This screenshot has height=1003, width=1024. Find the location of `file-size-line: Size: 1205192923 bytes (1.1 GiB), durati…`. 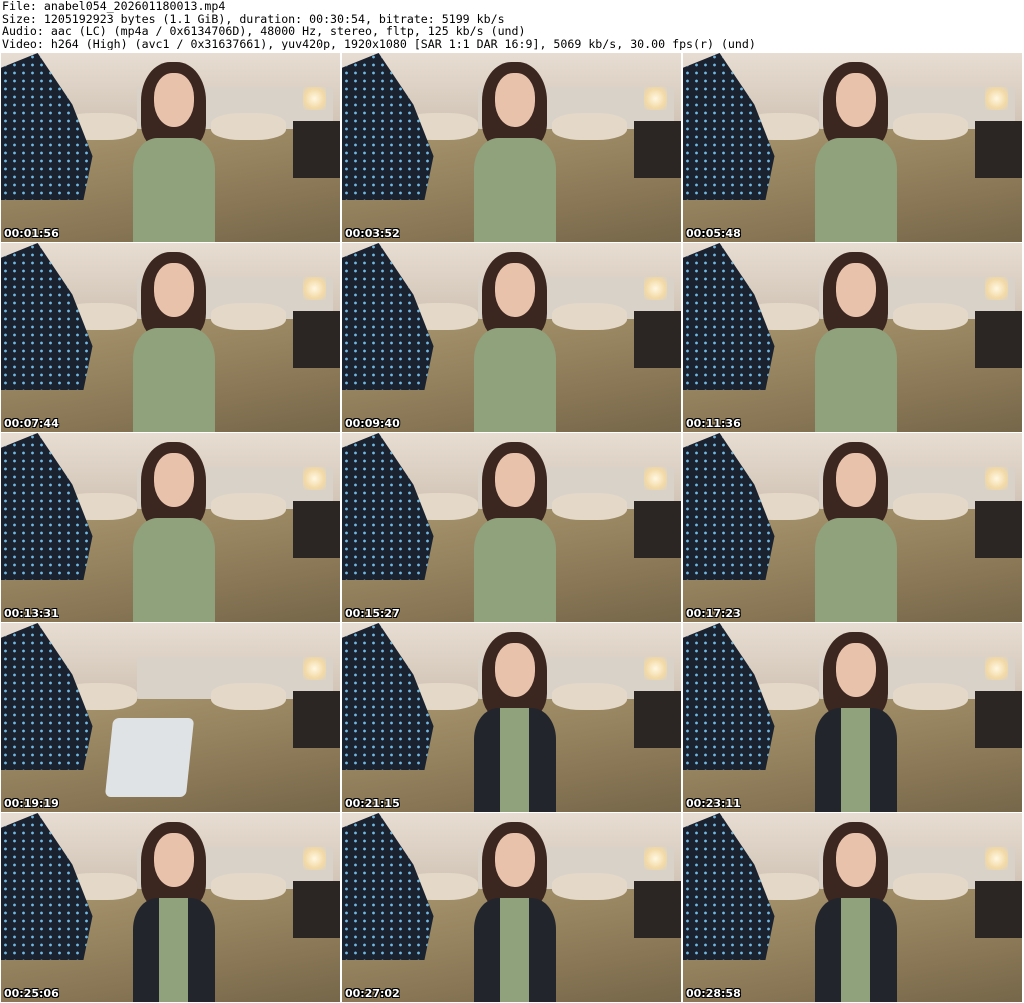

file-size-line: Size: 1205192923 bytes (1.1 GiB), durati… is located at coordinates (253, 19).